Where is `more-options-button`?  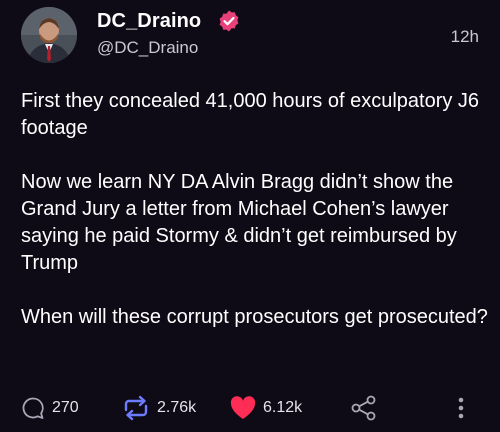
more-options-button is located at coordinates (461, 408).